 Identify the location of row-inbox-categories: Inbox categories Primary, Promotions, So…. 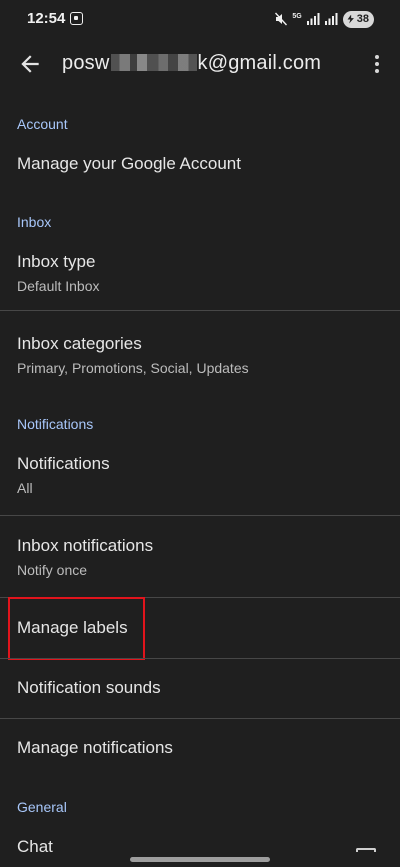
(200, 355).